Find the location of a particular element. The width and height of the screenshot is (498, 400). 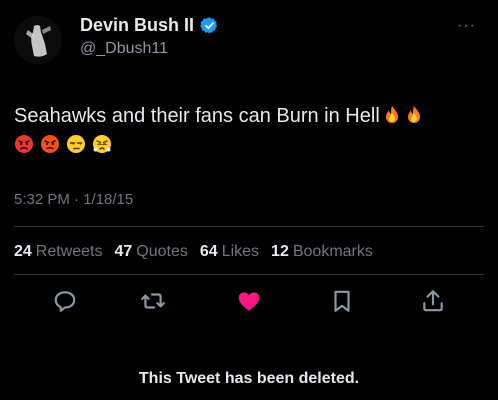

like-icon is located at coordinates (249, 301).